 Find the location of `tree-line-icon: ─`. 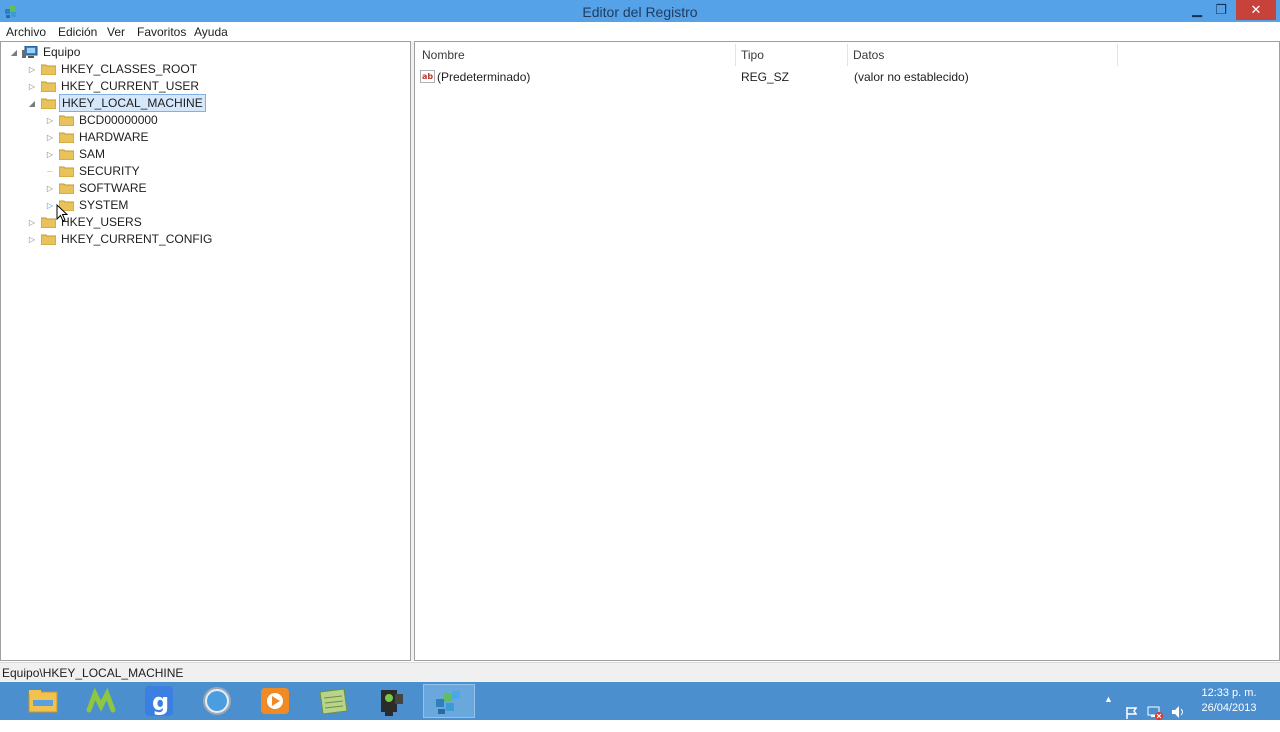

tree-line-icon: ─ is located at coordinates (50, 171).